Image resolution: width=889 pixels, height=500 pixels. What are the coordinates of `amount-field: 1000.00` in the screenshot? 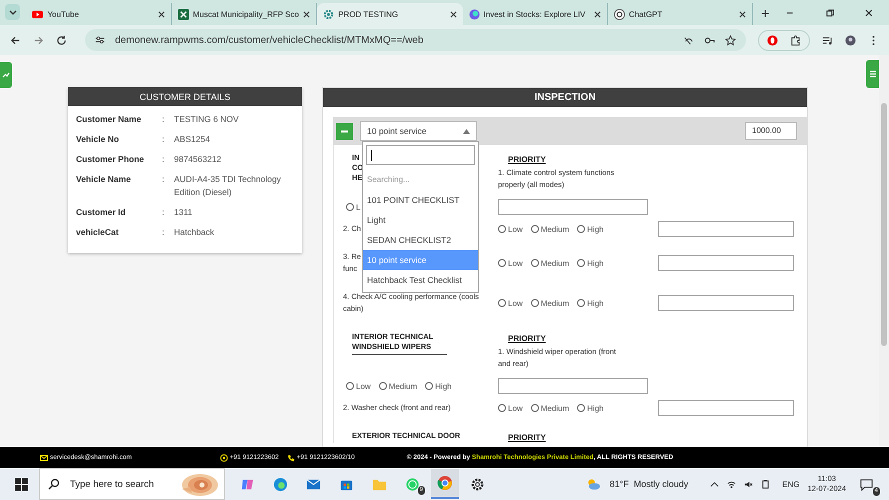 It's located at (771, 131).